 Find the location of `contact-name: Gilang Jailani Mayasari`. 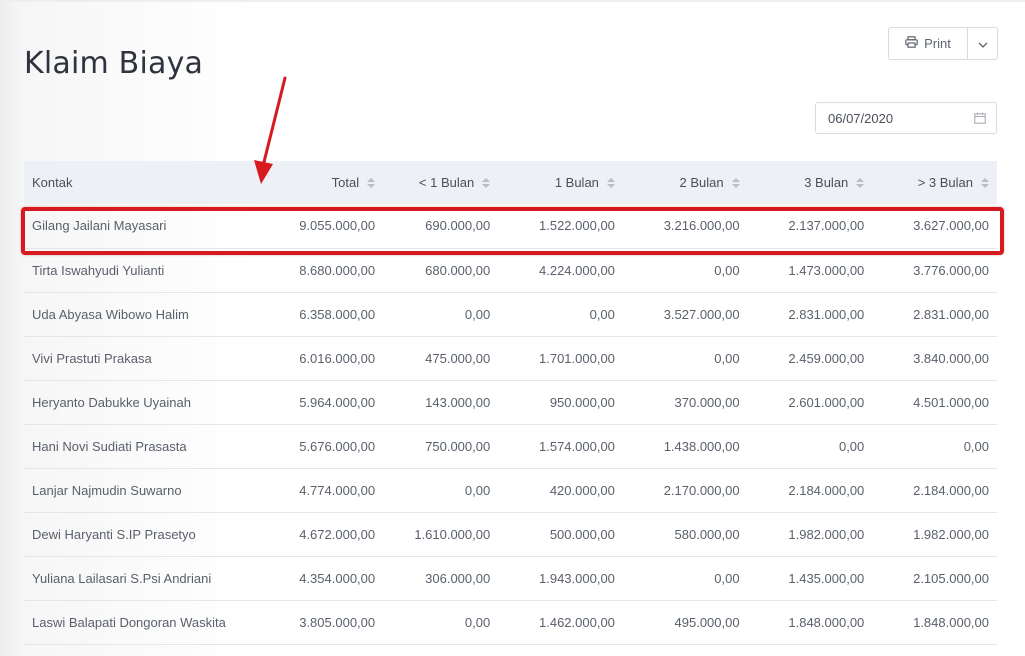

contact-name: Gilang Jailani Mayasari is located at coordinates (139, 226).